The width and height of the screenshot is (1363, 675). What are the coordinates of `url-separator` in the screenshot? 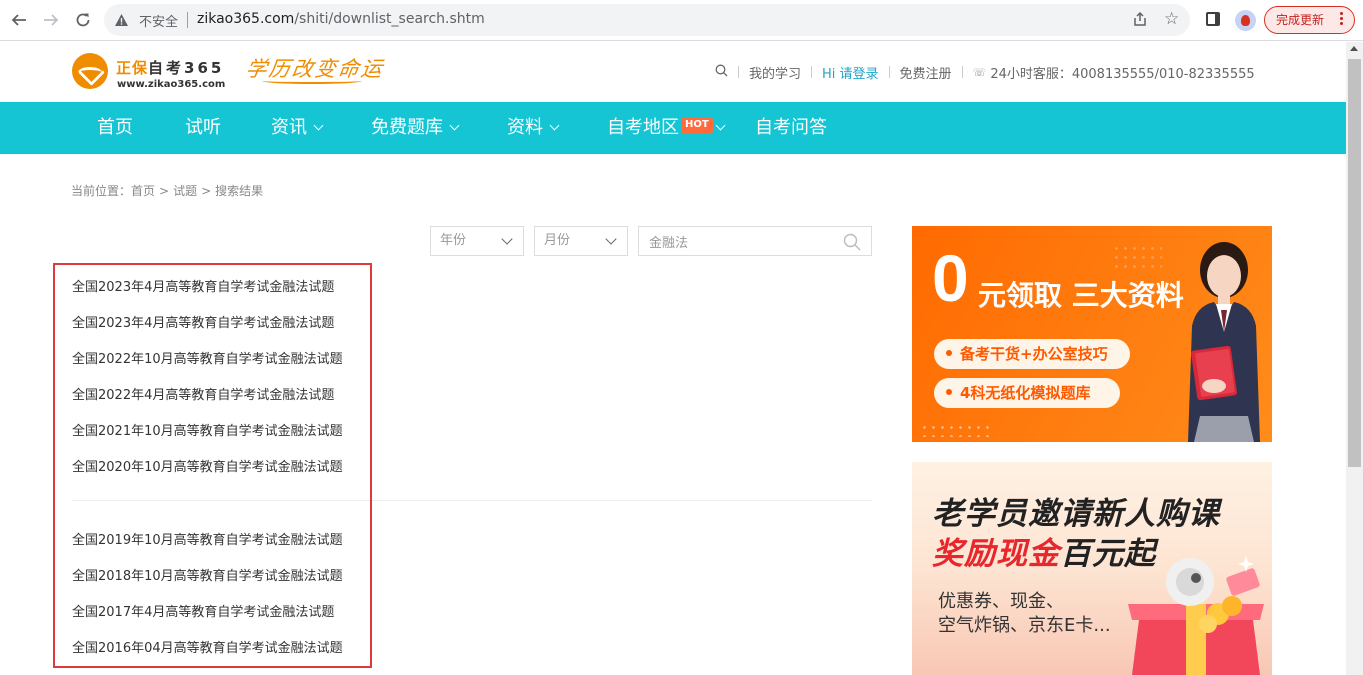 It's located at (187, 20).